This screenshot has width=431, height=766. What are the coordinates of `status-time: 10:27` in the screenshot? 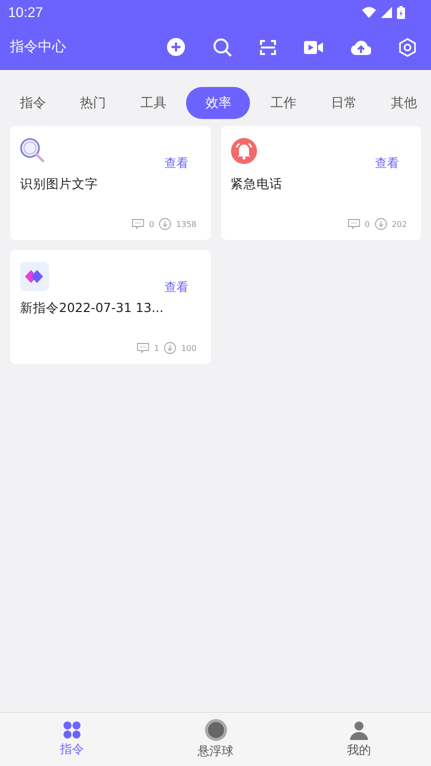 It's located at (26, 12).